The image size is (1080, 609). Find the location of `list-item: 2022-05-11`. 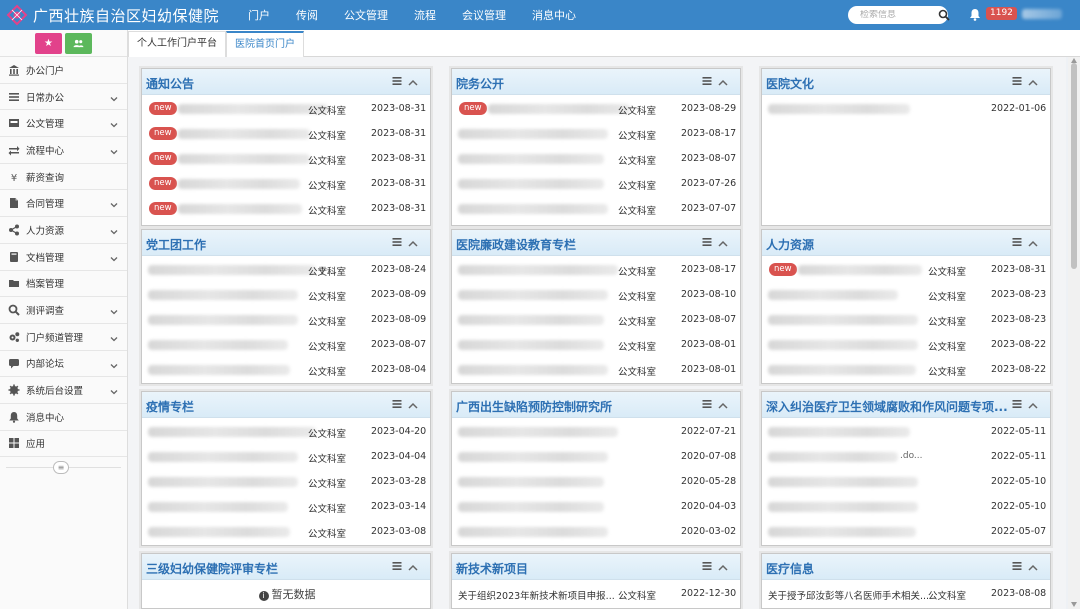

list-item: 2022-05-11 is located at coordinates (906, 430).